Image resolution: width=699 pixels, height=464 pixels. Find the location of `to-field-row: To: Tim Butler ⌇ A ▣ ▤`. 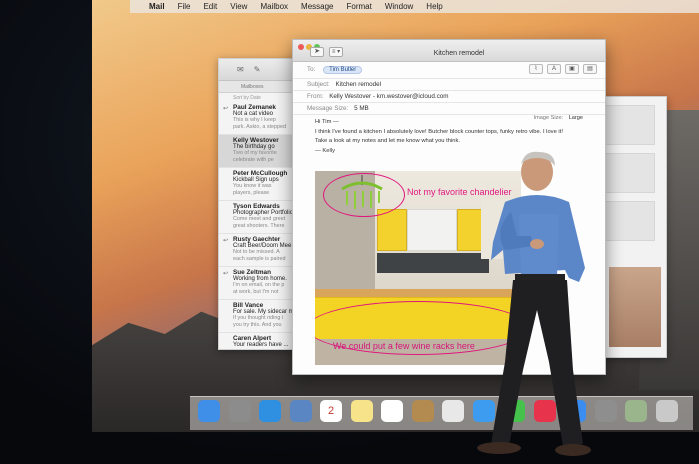

to-field-row: To: Tim Butler ⌇ A ▣ ▤ is located at coordinates (449, 70).